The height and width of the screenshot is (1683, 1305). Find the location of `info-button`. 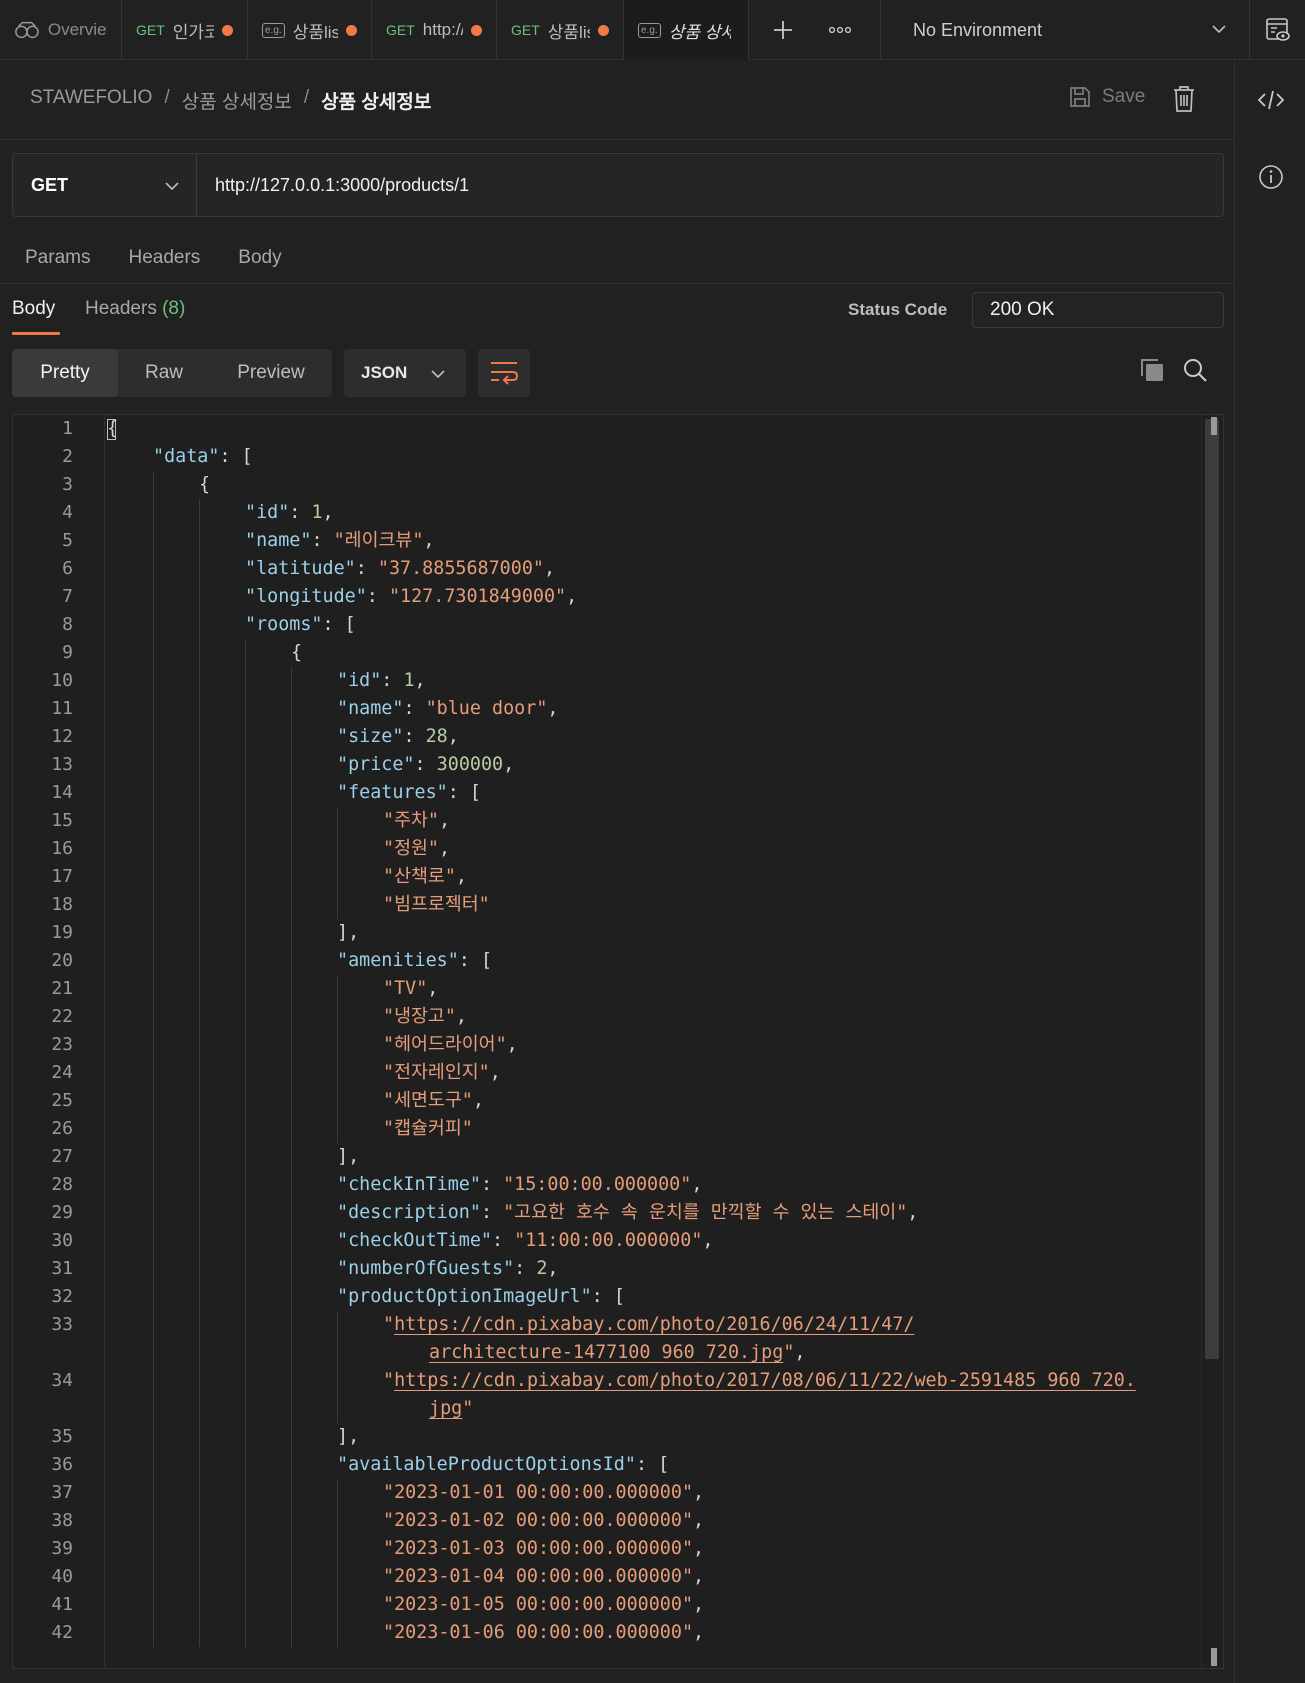

info-button is located at coordinates (1270, 177).